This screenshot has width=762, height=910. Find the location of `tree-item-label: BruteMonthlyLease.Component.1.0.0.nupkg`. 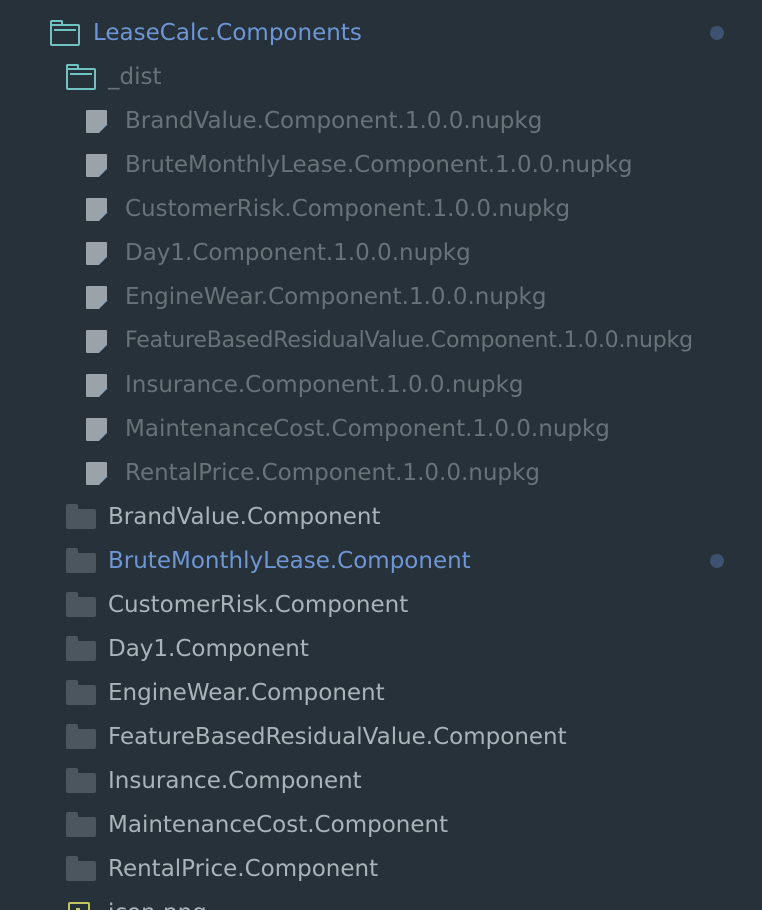

tree-item-label: BruteMonthlyLease.Component.1.0.0.nupkg is located at coordinates (379, 165).